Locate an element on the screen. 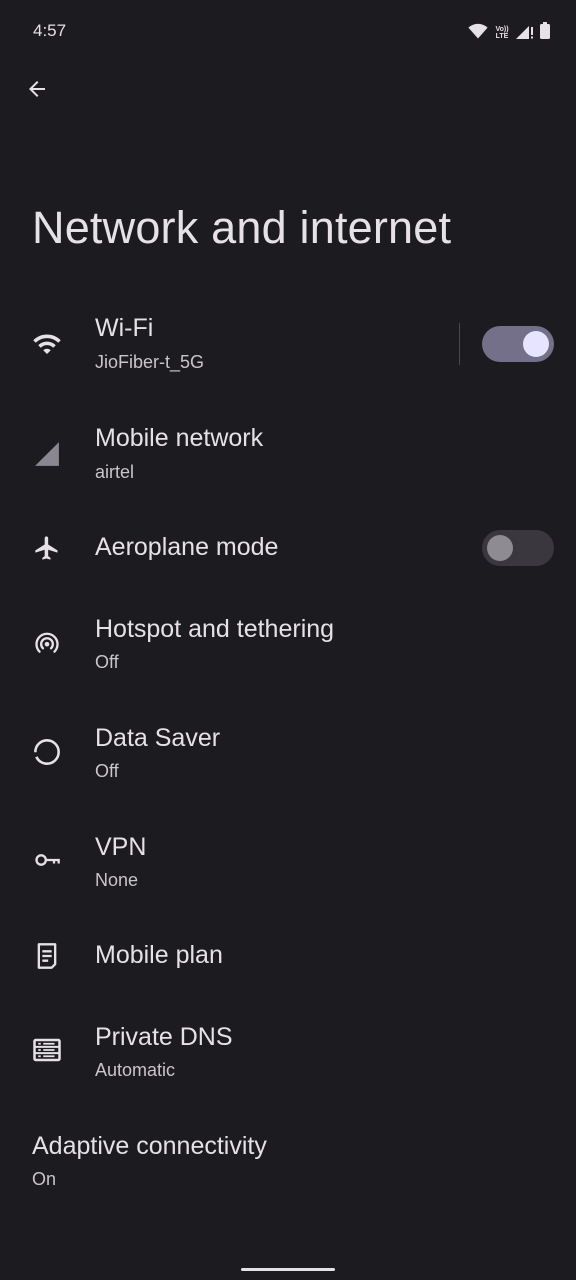 Image resolution: width=576 pixels, height=1280 pixels. data-saver-item: Data Saver Off is located at coordinates (288, 754).